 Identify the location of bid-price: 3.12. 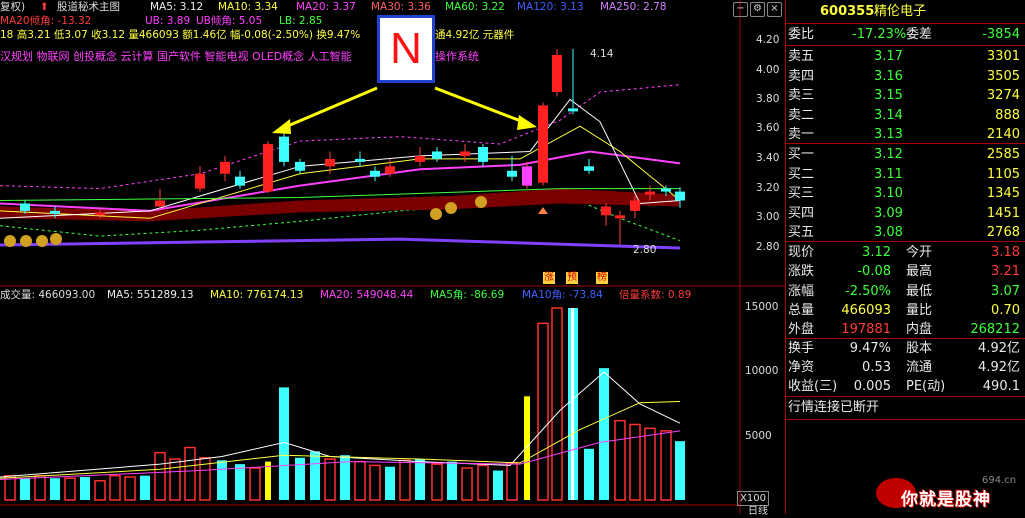
(888, 154).